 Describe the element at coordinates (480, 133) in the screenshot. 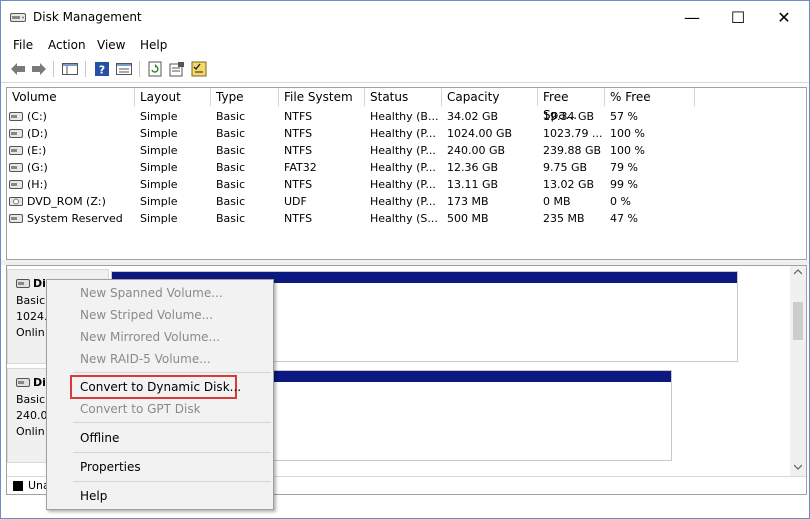

I see `volume-capacity: 1024.00 GB` at that location.